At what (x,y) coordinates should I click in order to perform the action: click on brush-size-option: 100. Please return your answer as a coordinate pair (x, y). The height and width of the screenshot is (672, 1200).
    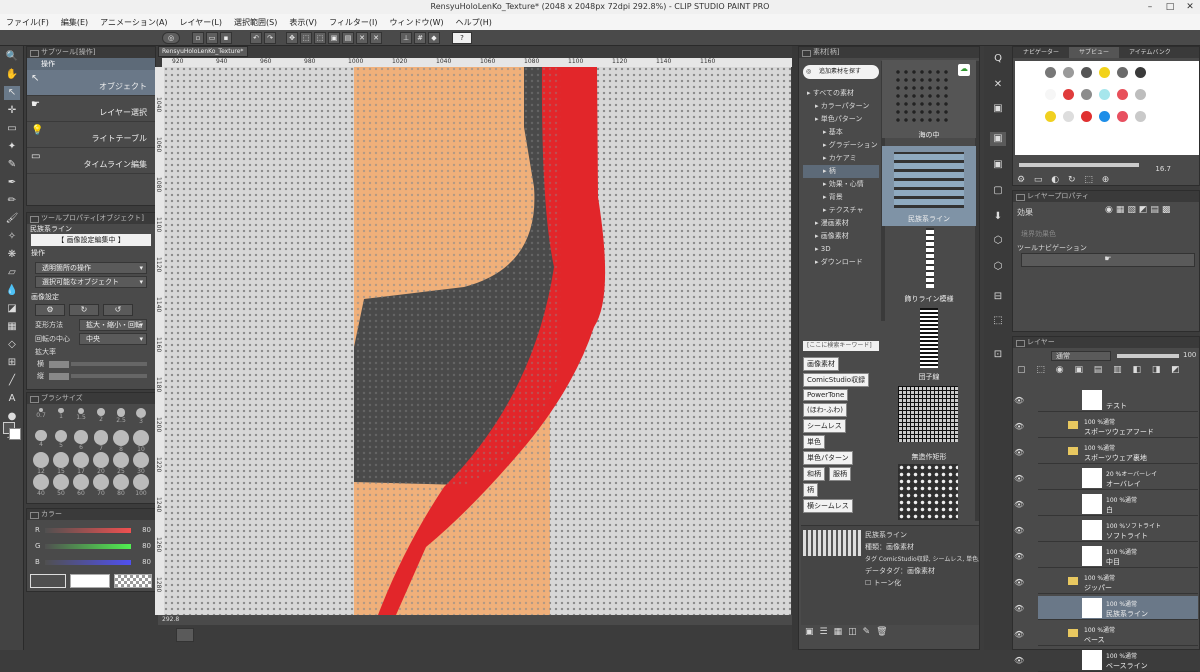
    Looking at the image, I should click on (141, 485).